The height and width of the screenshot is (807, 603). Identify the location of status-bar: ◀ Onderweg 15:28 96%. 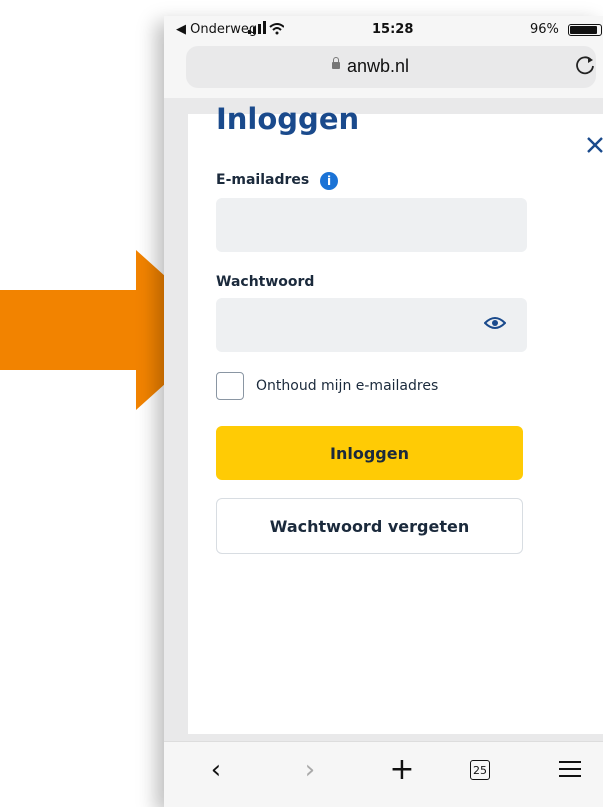
(383, 29).